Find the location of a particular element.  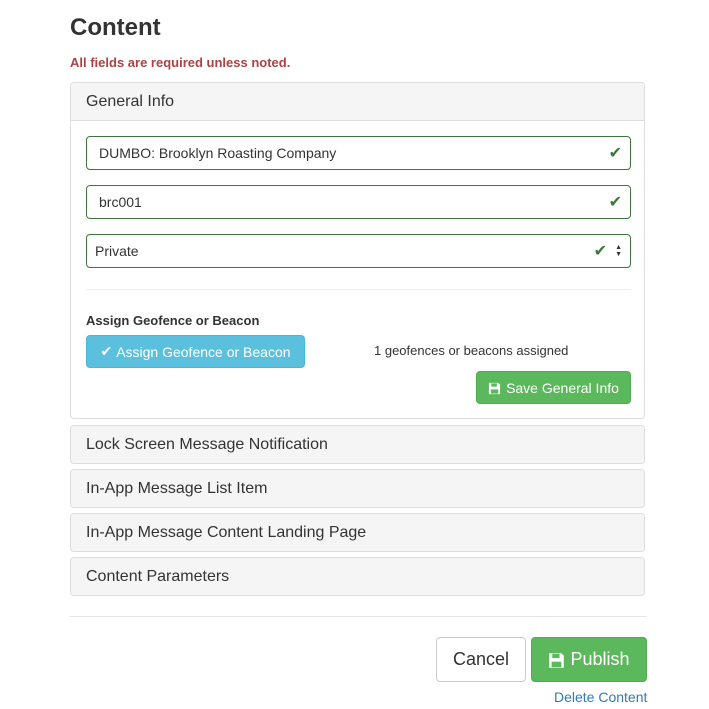

assigned-count-text: 1 geofences or beacons assigned is located at coordinates (471, 350).